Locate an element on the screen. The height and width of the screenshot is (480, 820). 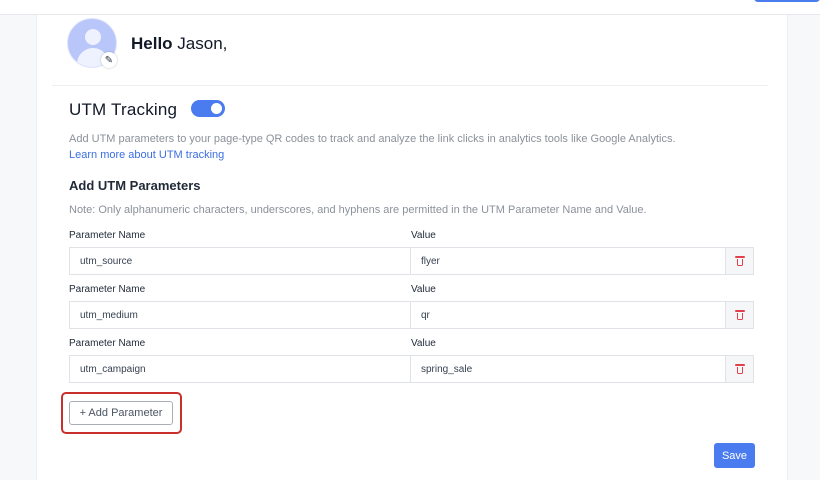
add-utm-parameters-title: Add UTM Parameters is located at coordinates (135, 185).